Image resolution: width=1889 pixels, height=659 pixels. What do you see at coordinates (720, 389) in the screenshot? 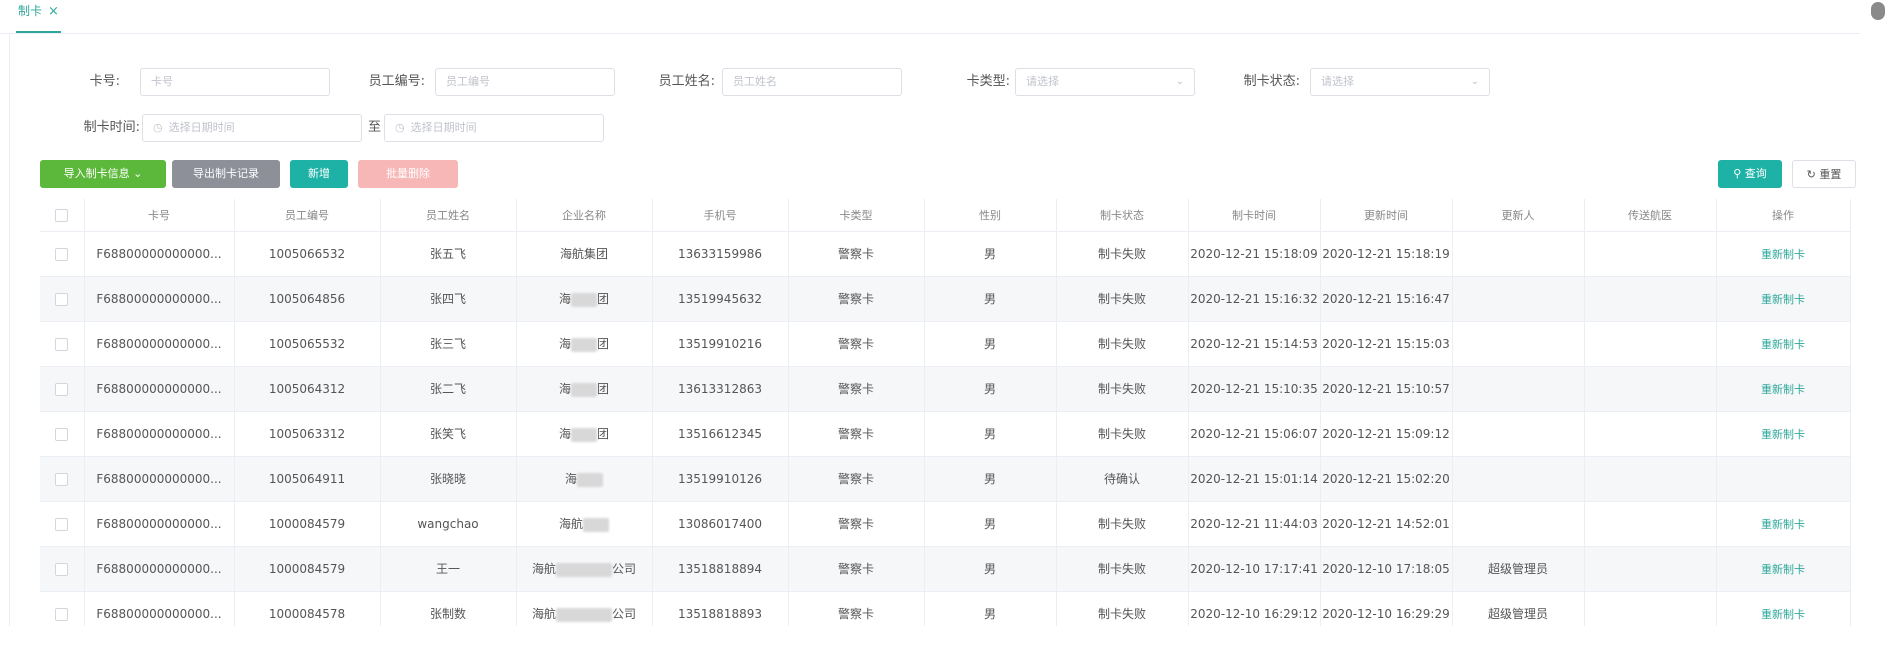
I see `cell-phone: 13613312863` at bounding box center [720, 389].